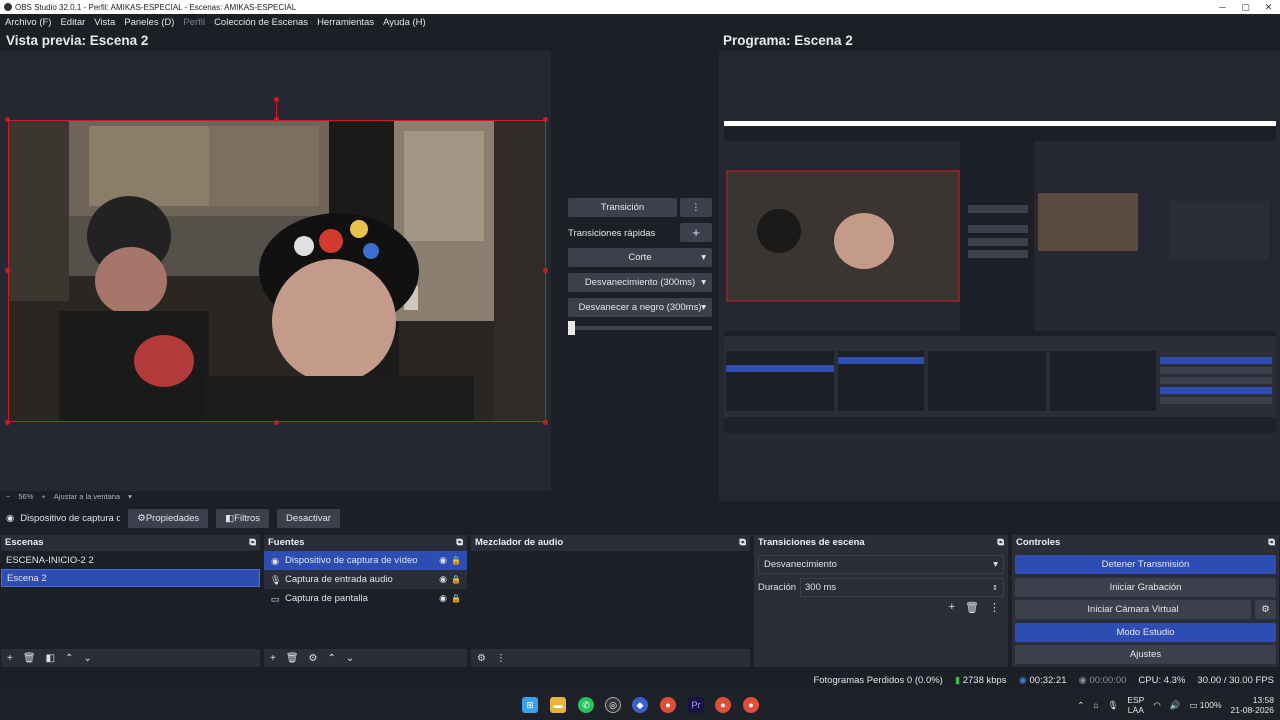 Image resolution: width=1280 pixels, height=720 pixels. Describe the element at coordinates (7, 422) in the screenshot. I see `resize-handle-bl` at that location.